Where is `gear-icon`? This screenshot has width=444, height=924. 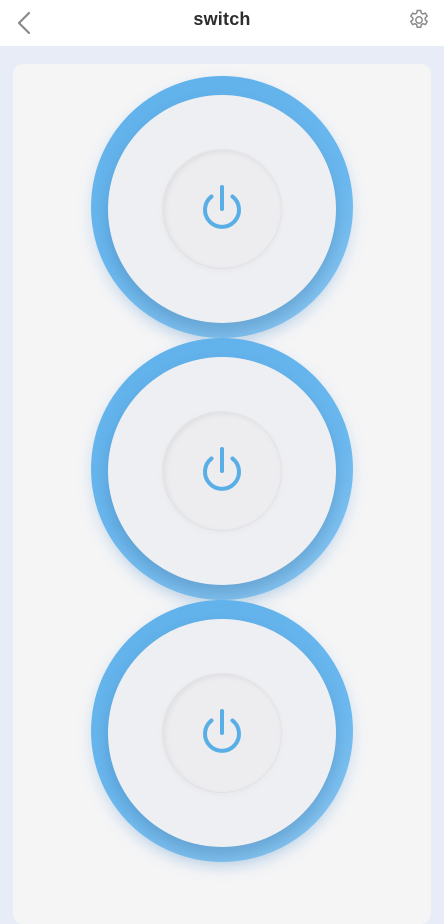 gear-icon is located at coordinates (419, 18).